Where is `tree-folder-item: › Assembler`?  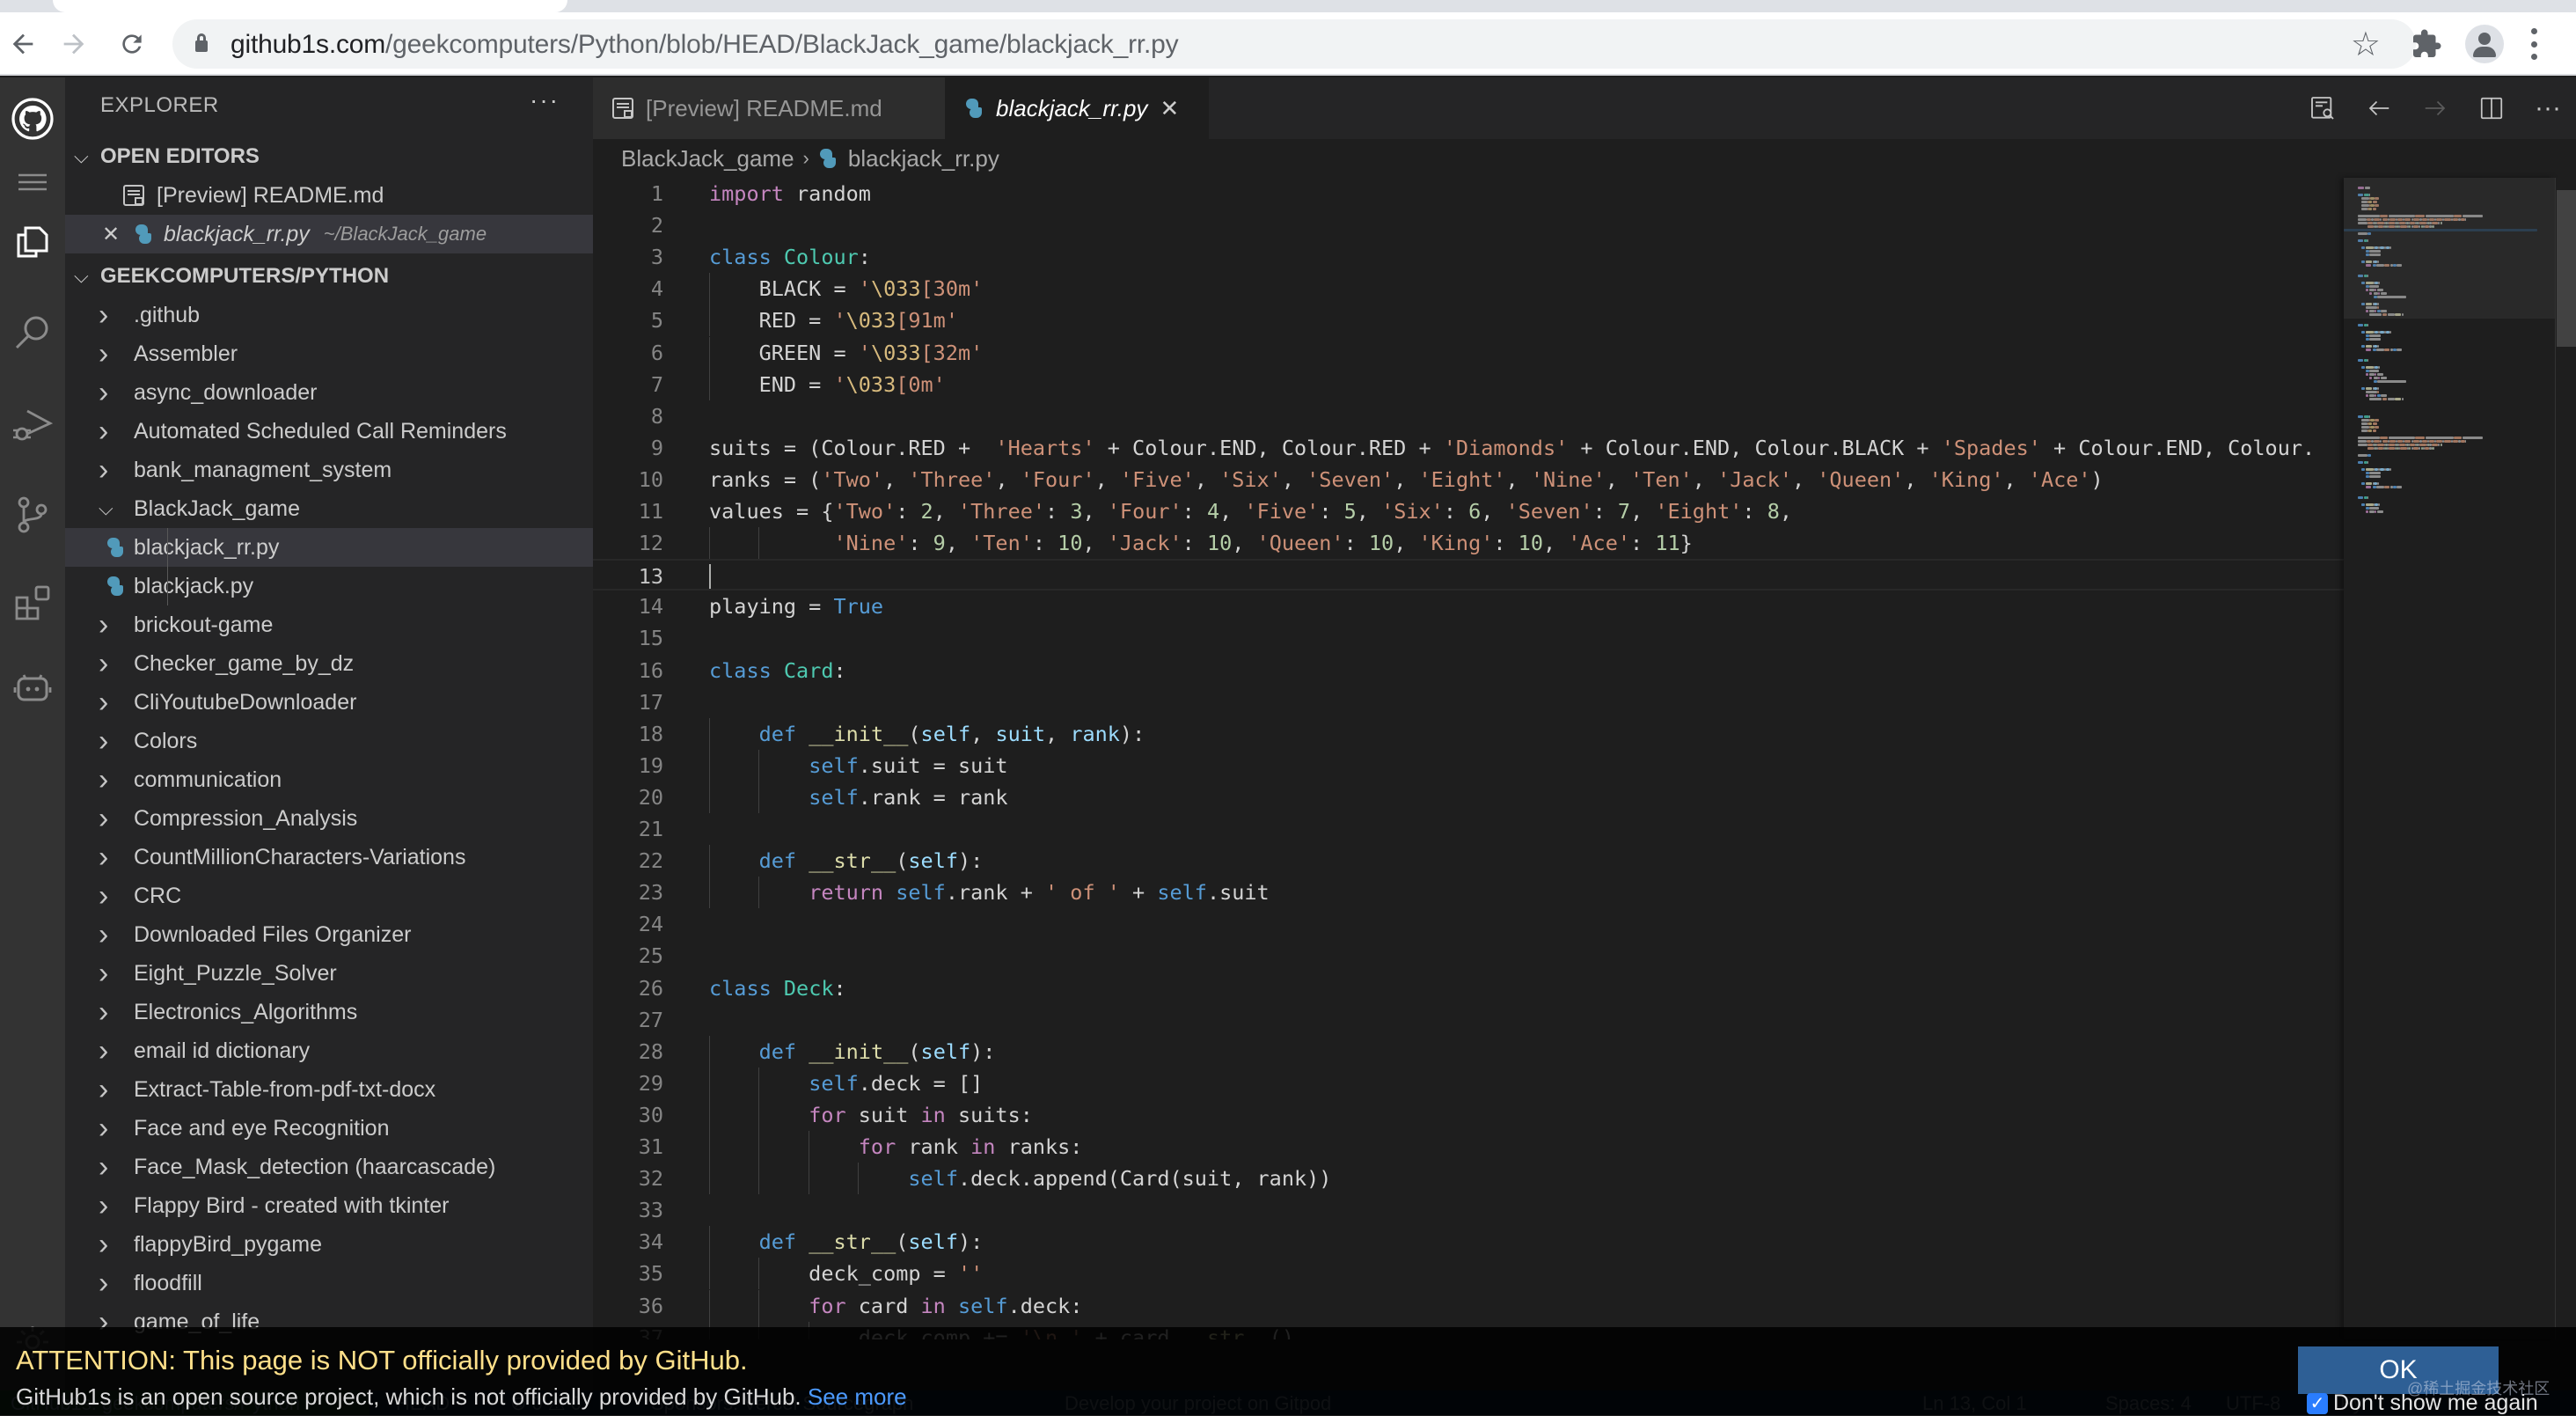 tree-folder-item: › Assembler is located at coordinates (329, 353).